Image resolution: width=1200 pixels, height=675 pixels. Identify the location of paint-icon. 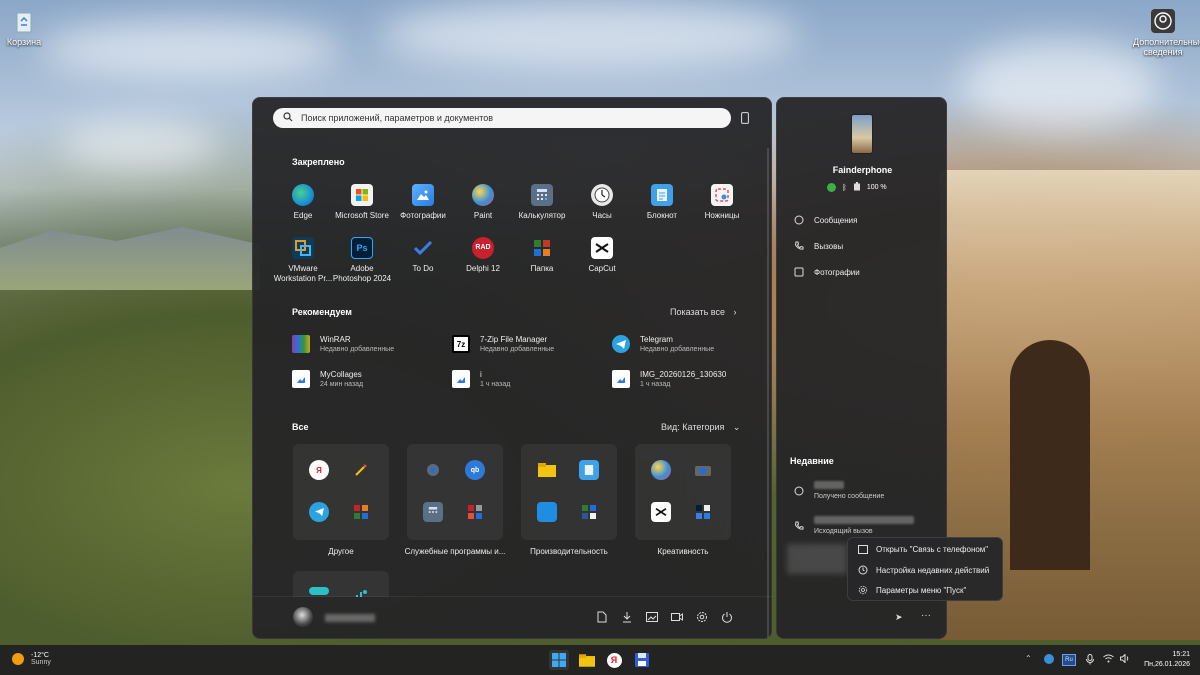
(483, 195).